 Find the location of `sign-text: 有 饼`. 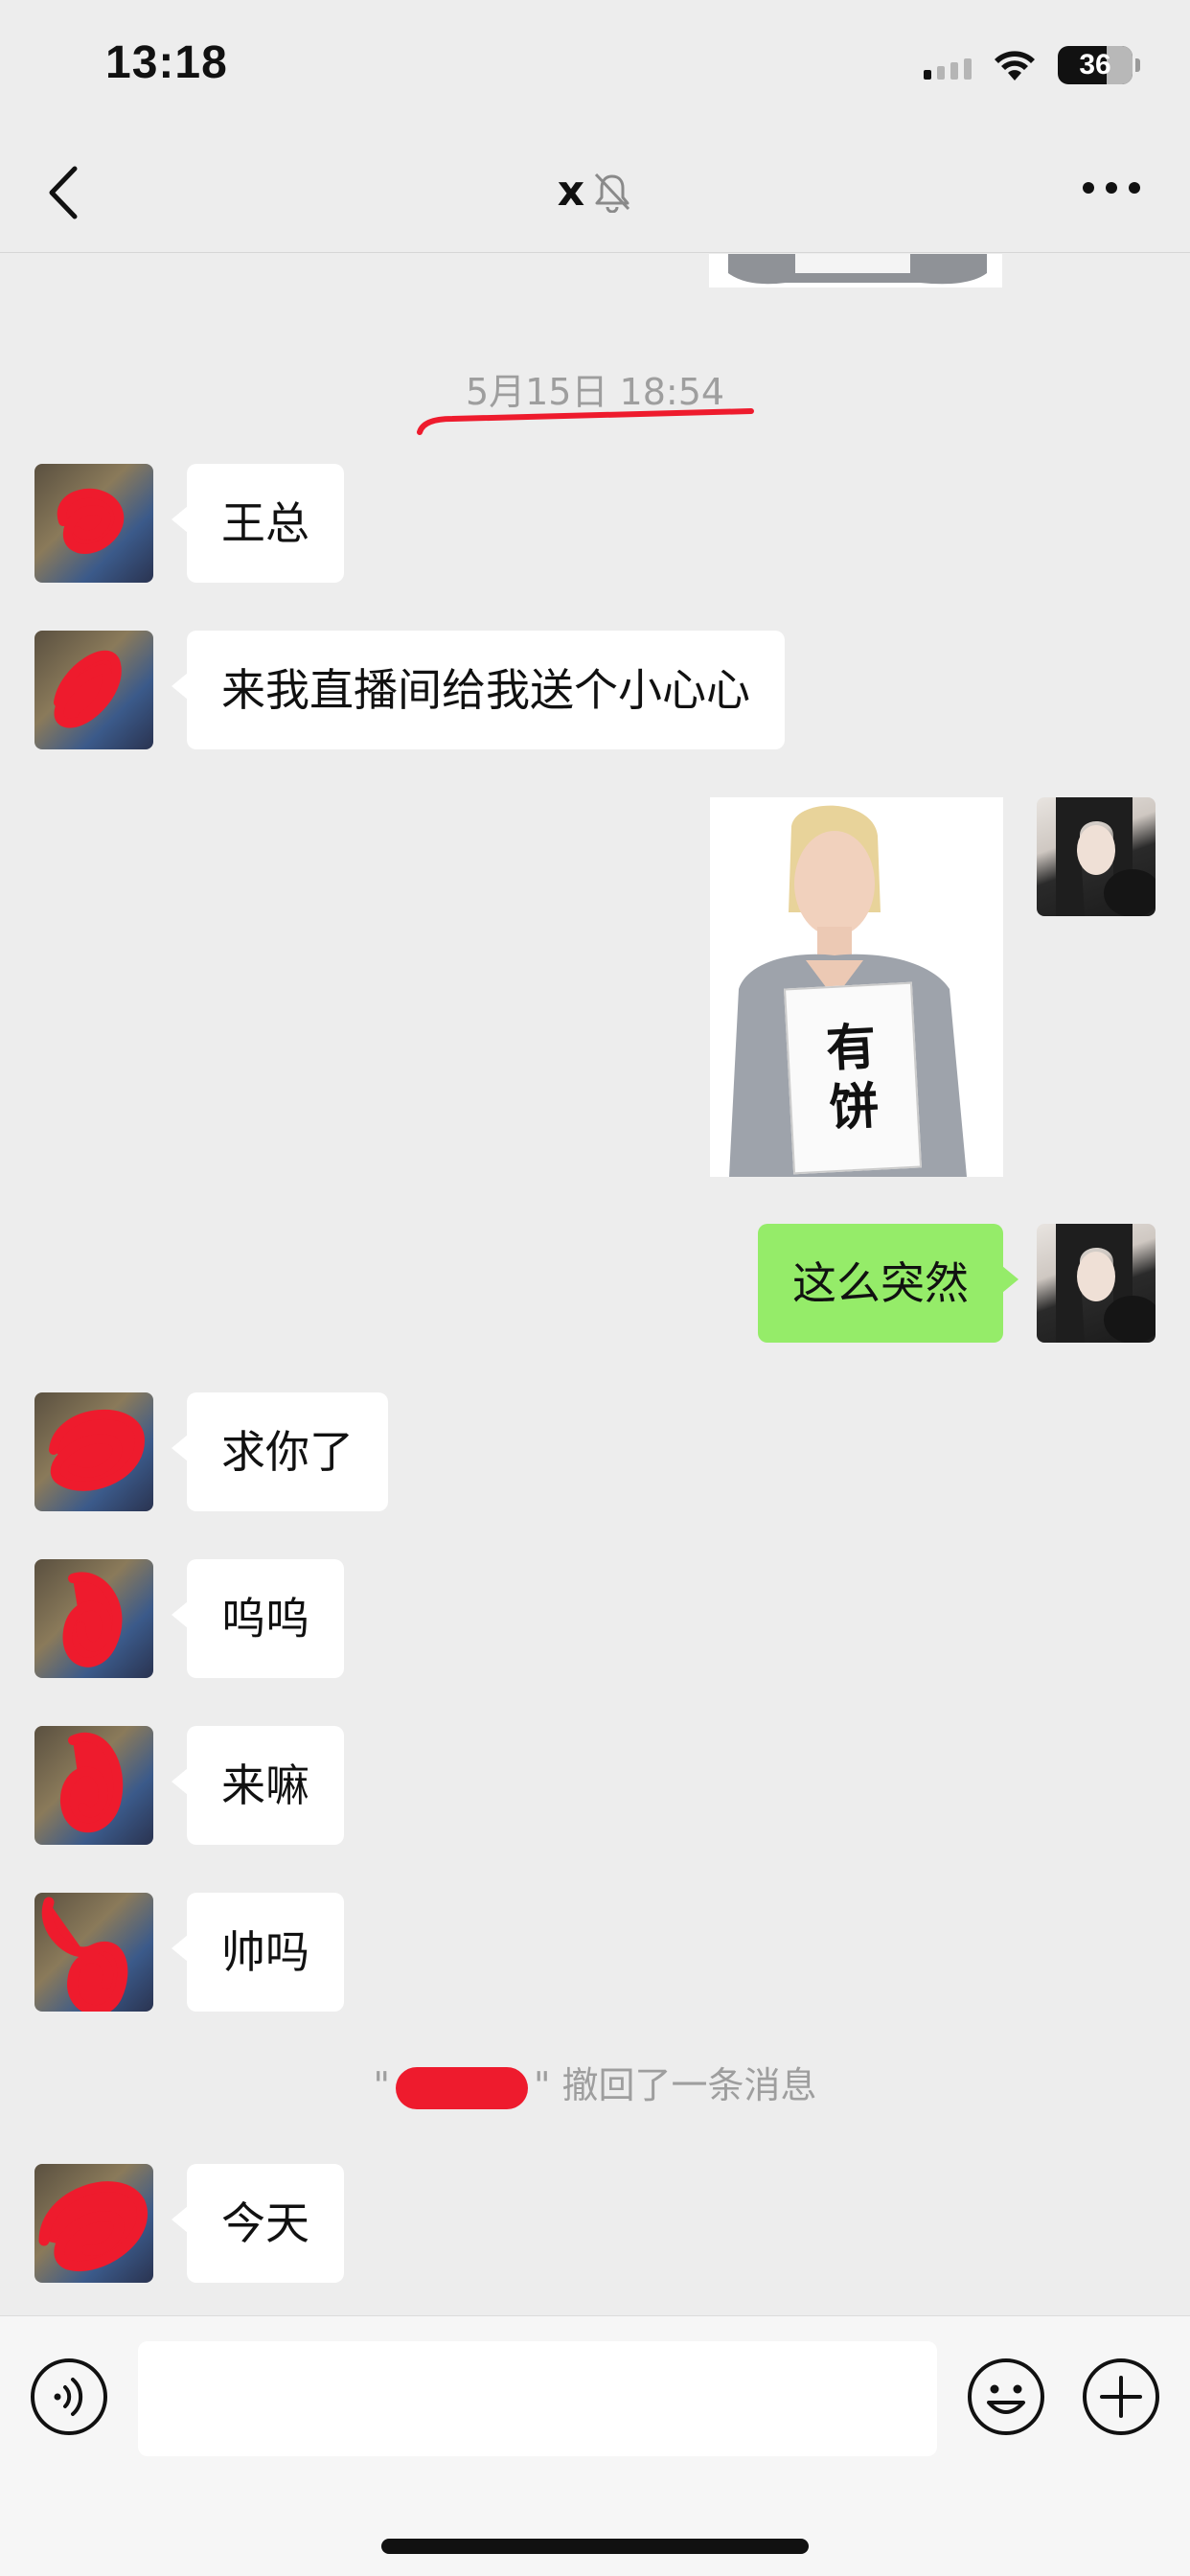

sign-text: 有 饼 is located at coordinates (853, 1078).